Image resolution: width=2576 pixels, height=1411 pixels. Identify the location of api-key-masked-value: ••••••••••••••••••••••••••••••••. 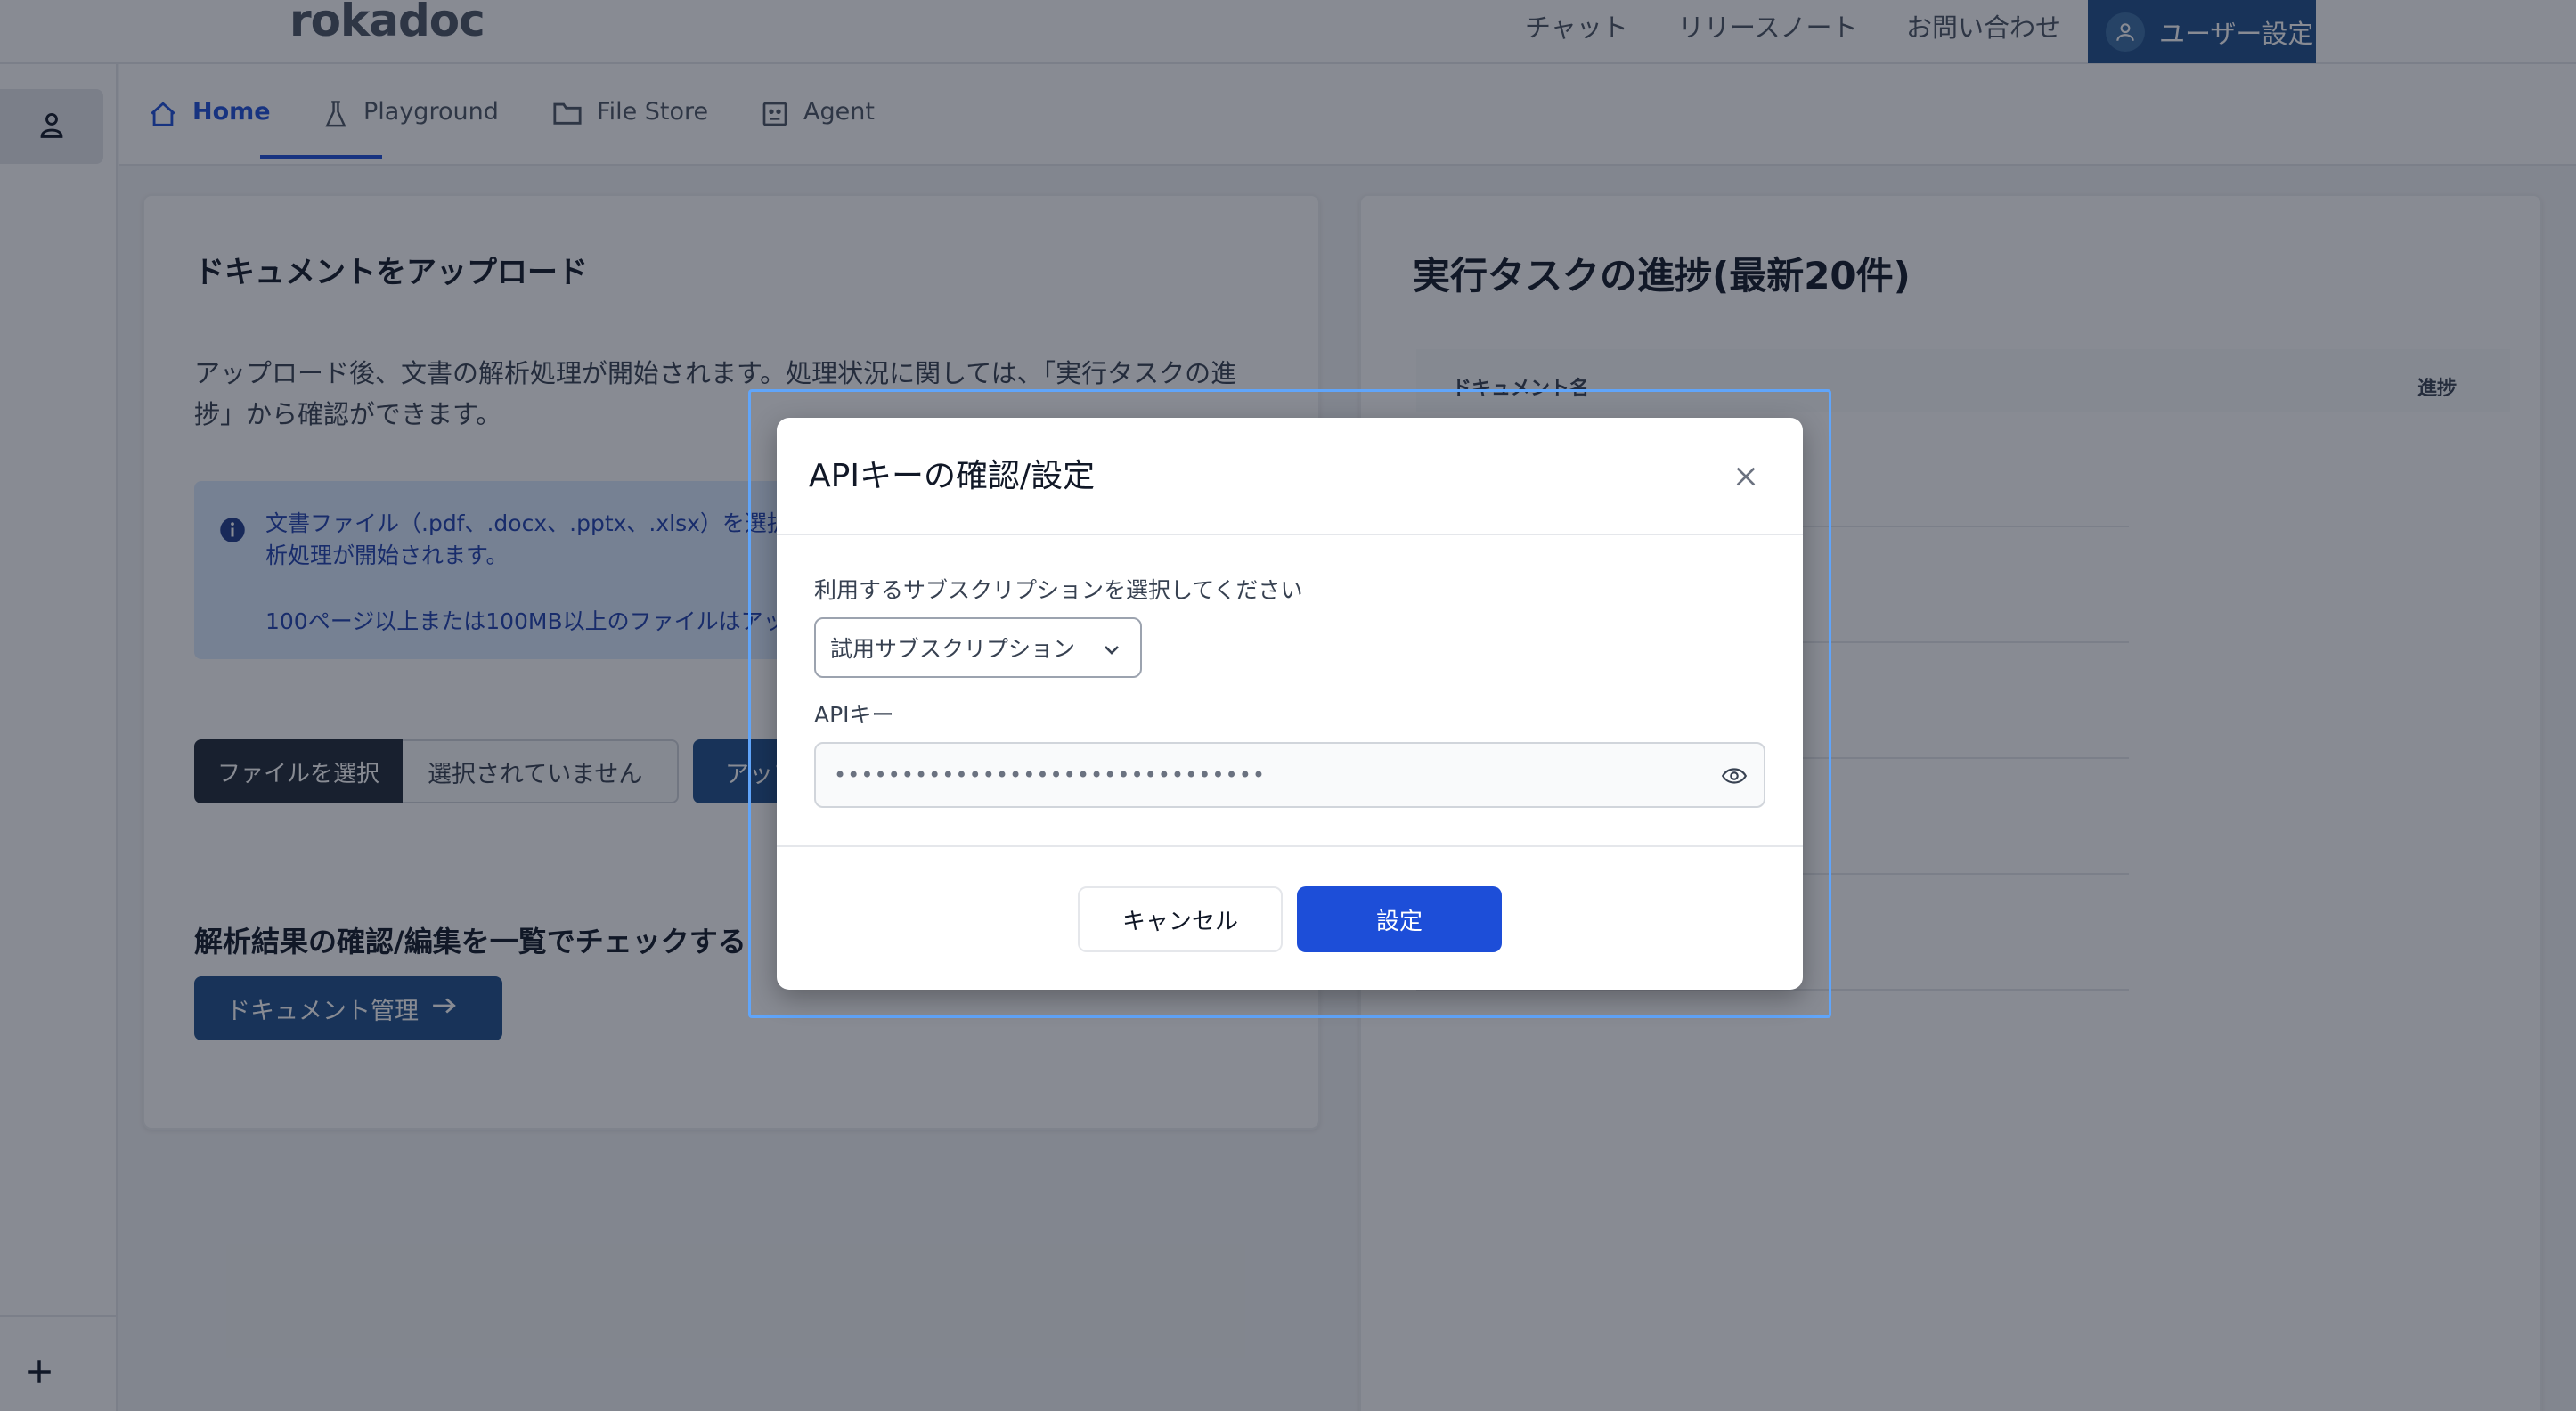
(1050, 775).